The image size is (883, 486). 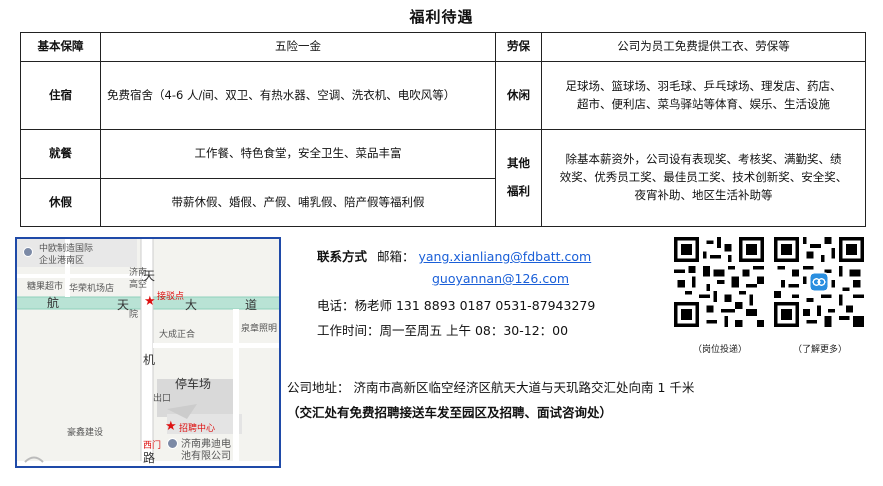 I want to click on address-text: 公司地址： 济南市高新区临空经济区航天大道与天玑路交汇处向南 1 千米, so click(x=491, y=387).